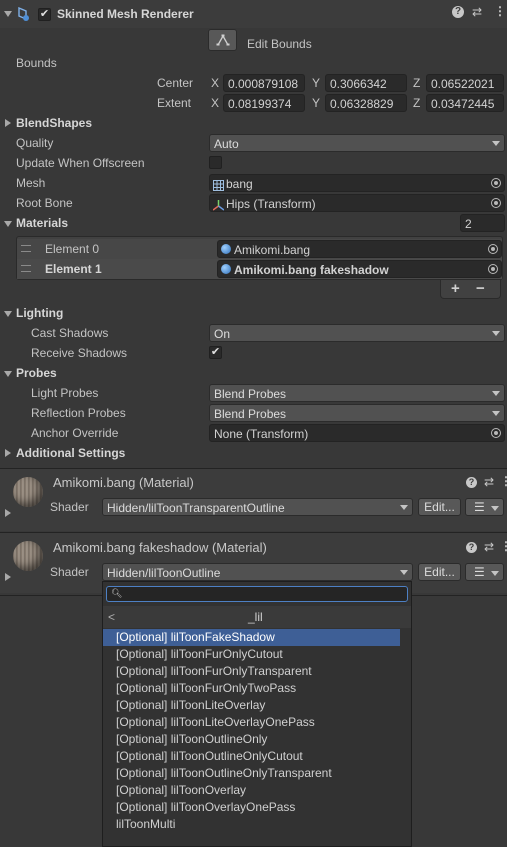 Image resolution: width=507 pixels, height=847 pixels. What do you see at coordinates (222, 40) in the screenshot?
I see `edit-bounds-button` at bounding box center [222, 40].